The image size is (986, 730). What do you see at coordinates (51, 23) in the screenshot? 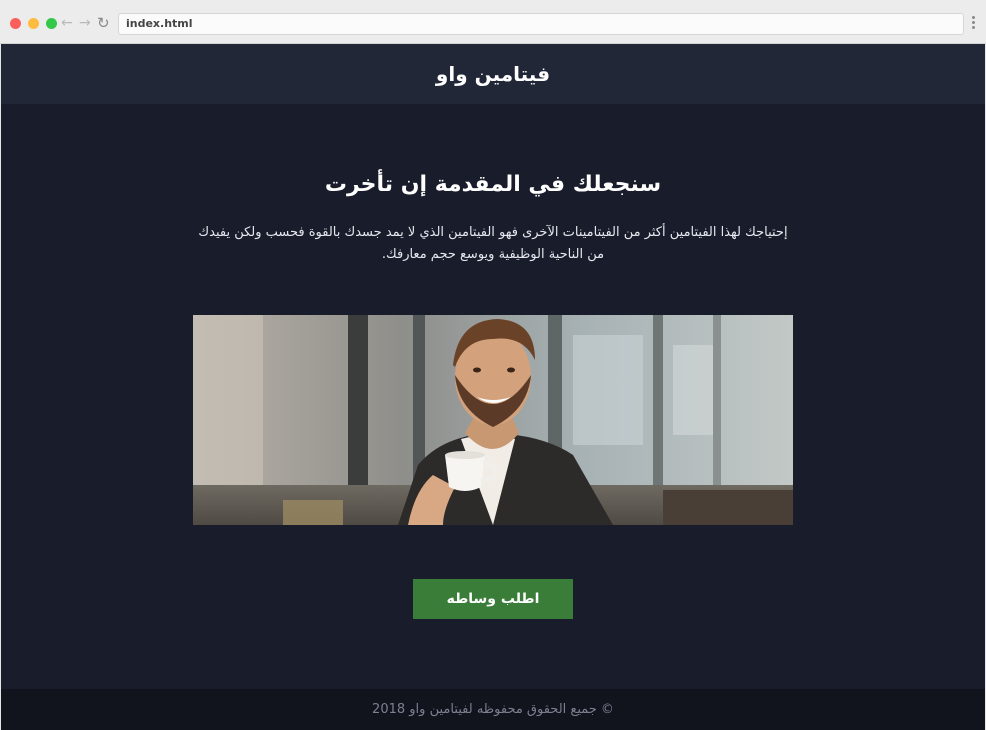
I see `maximize-window-button` at bounding box center [51, 23].